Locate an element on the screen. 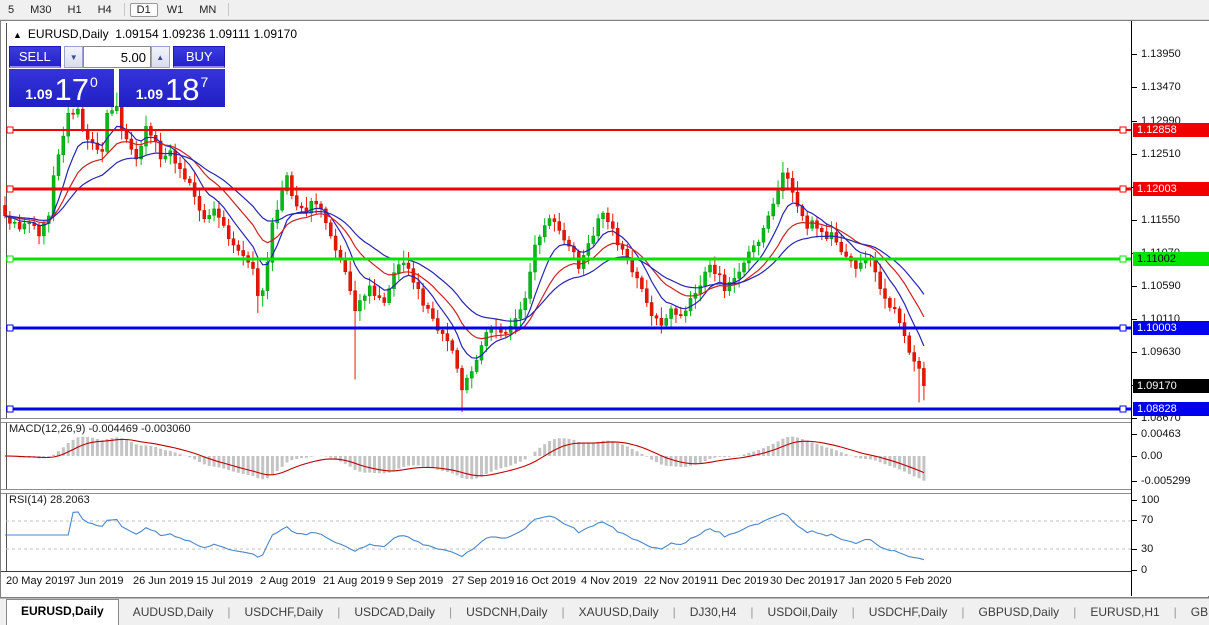 Image resolution: width=1209 pixels, height=625 pixels. timeframe-button-m30: M30 is located at coordinates (40, 10).